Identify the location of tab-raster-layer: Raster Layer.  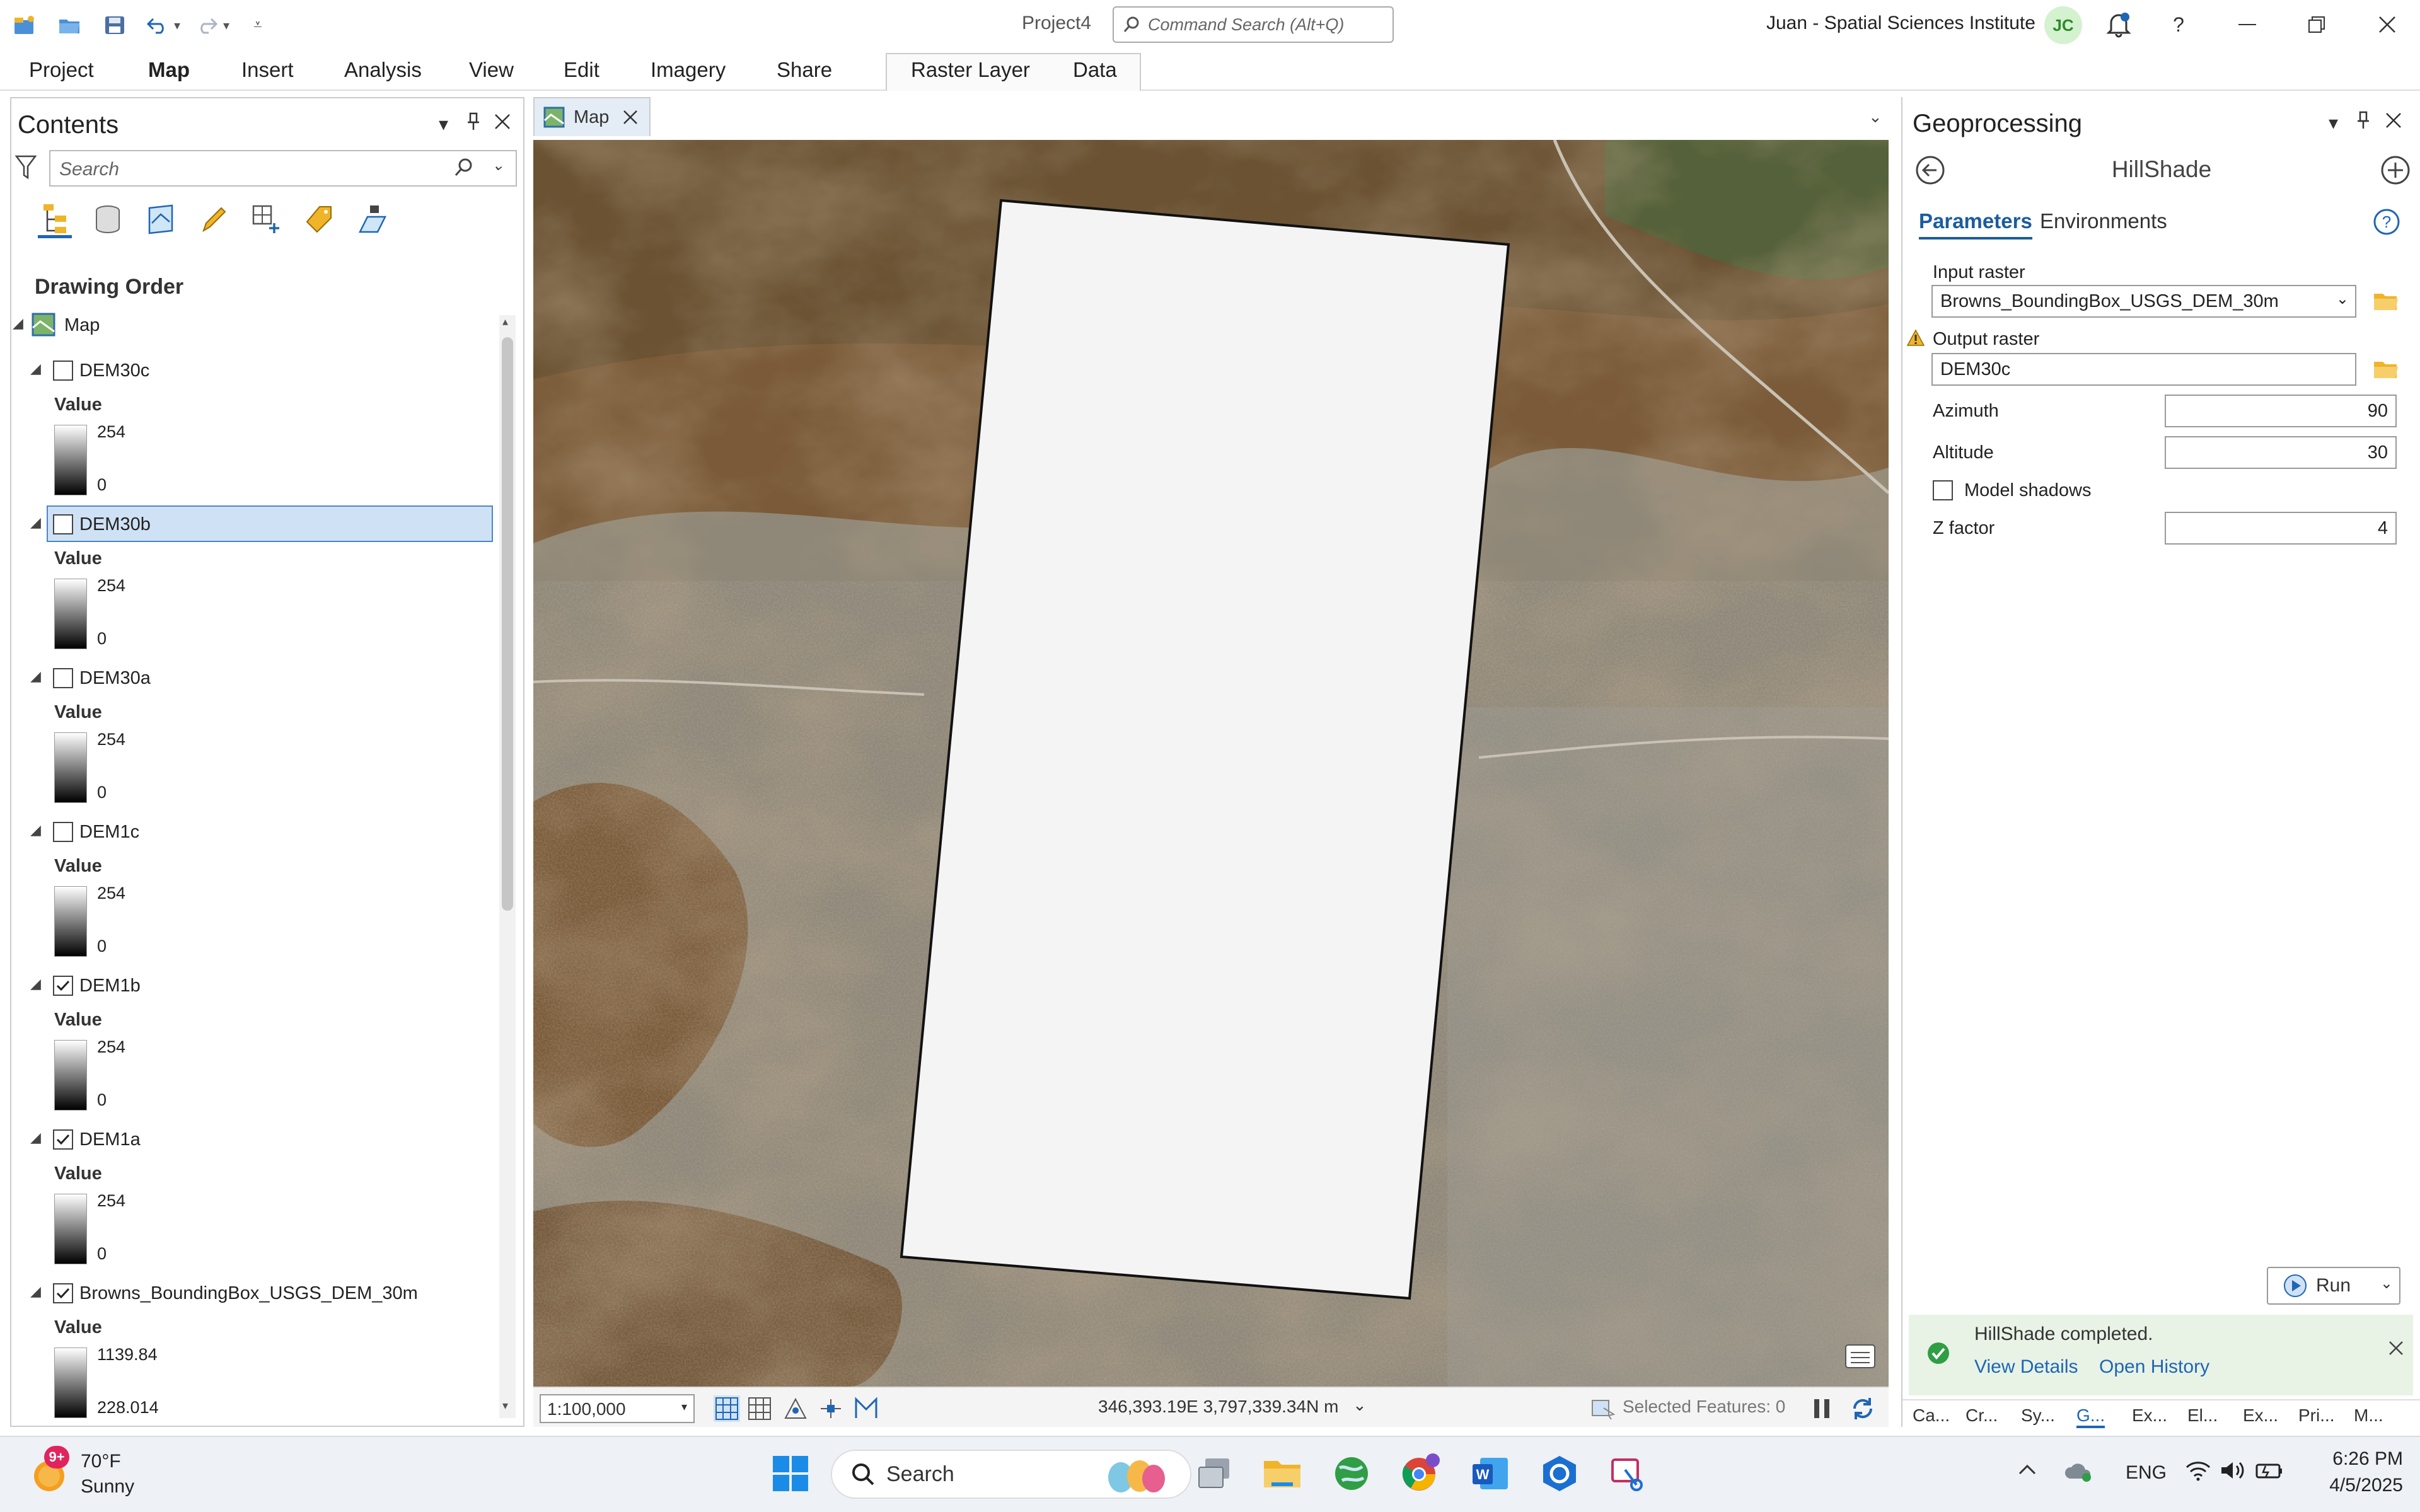
(970, 70).